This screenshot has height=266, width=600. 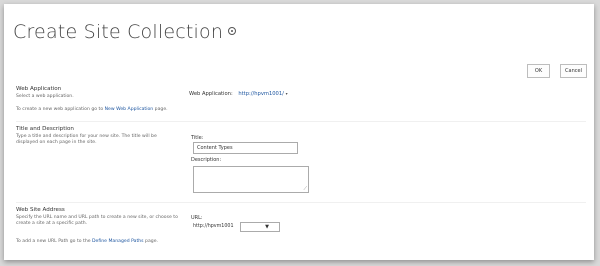 What do you see at coordinates (60, 109) in the screenshot?
I see `web-application-help-prefix: To create a new web application go to` at bounding box center [60, 109].